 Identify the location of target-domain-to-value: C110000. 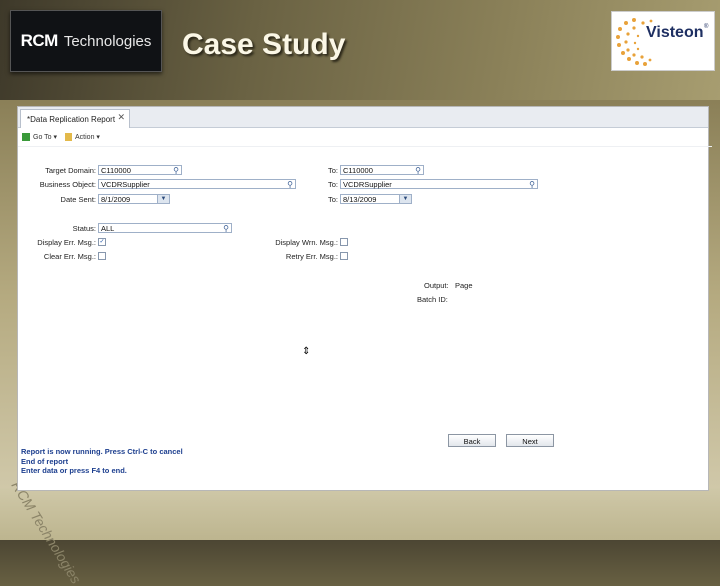
(358, 170).